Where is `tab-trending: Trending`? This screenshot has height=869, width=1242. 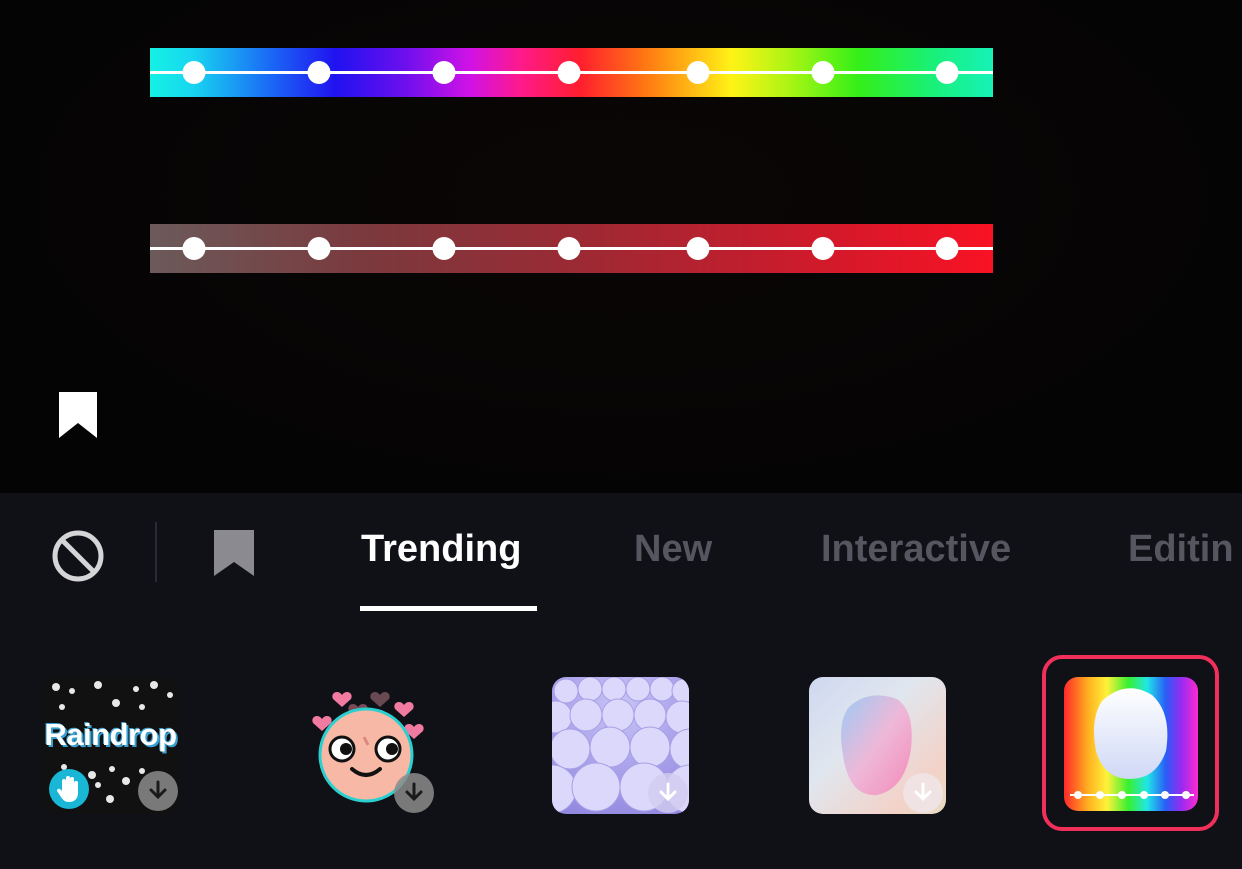
tab-trending: Trending is located at coordinates (441, 549).